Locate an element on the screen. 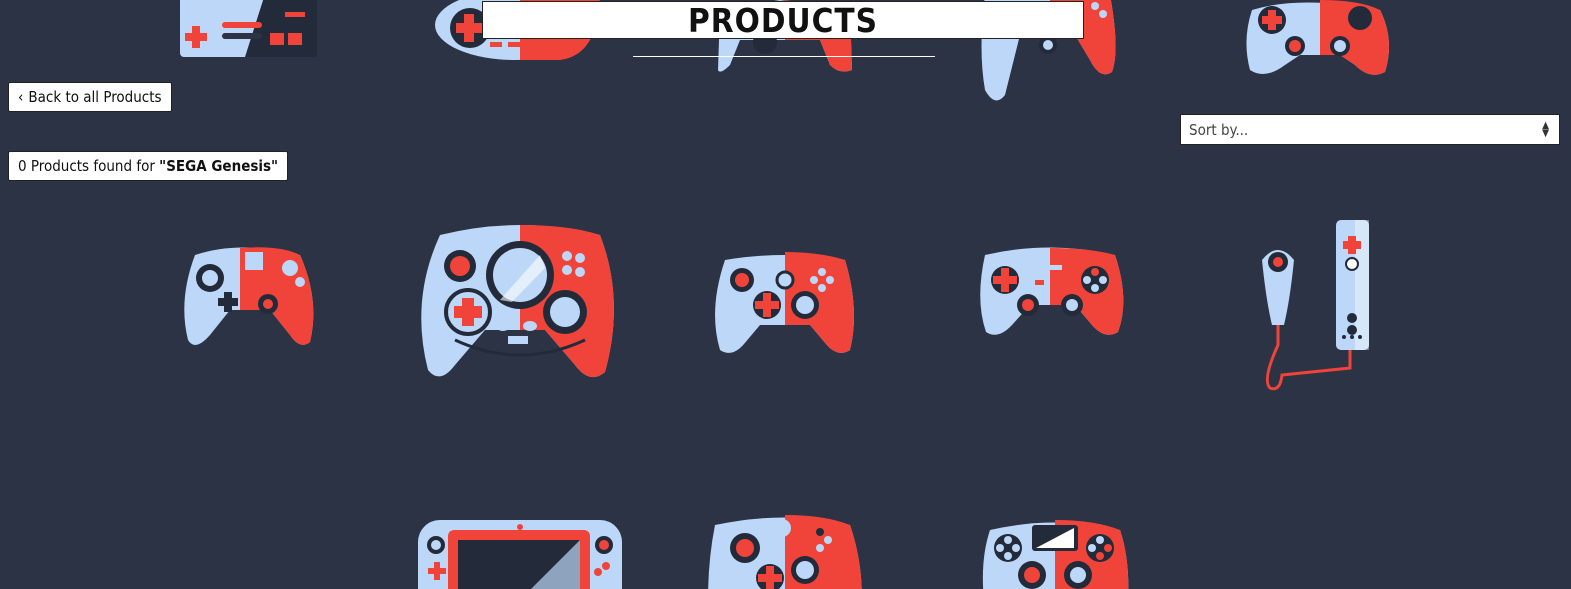  ps4-controller-icon is located at coordinates (1055, 554).